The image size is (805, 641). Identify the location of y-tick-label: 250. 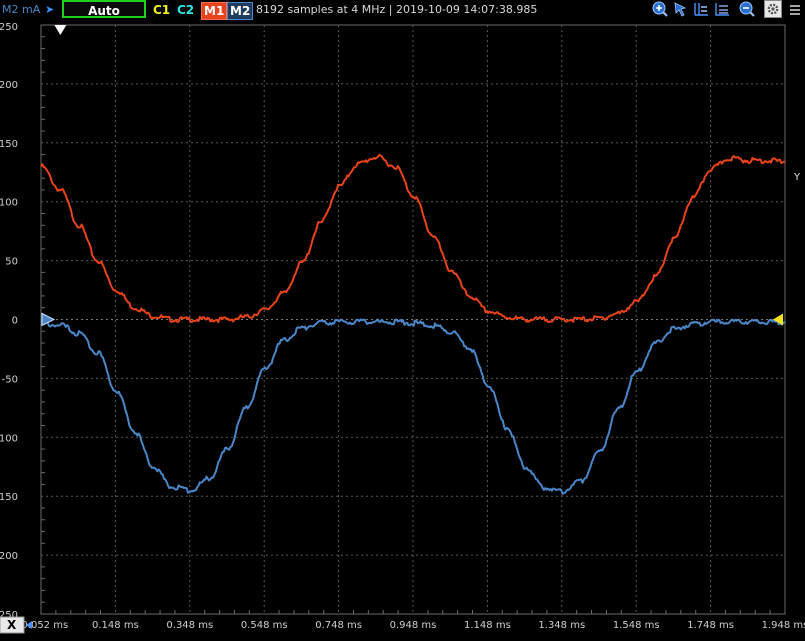
(9, 27).